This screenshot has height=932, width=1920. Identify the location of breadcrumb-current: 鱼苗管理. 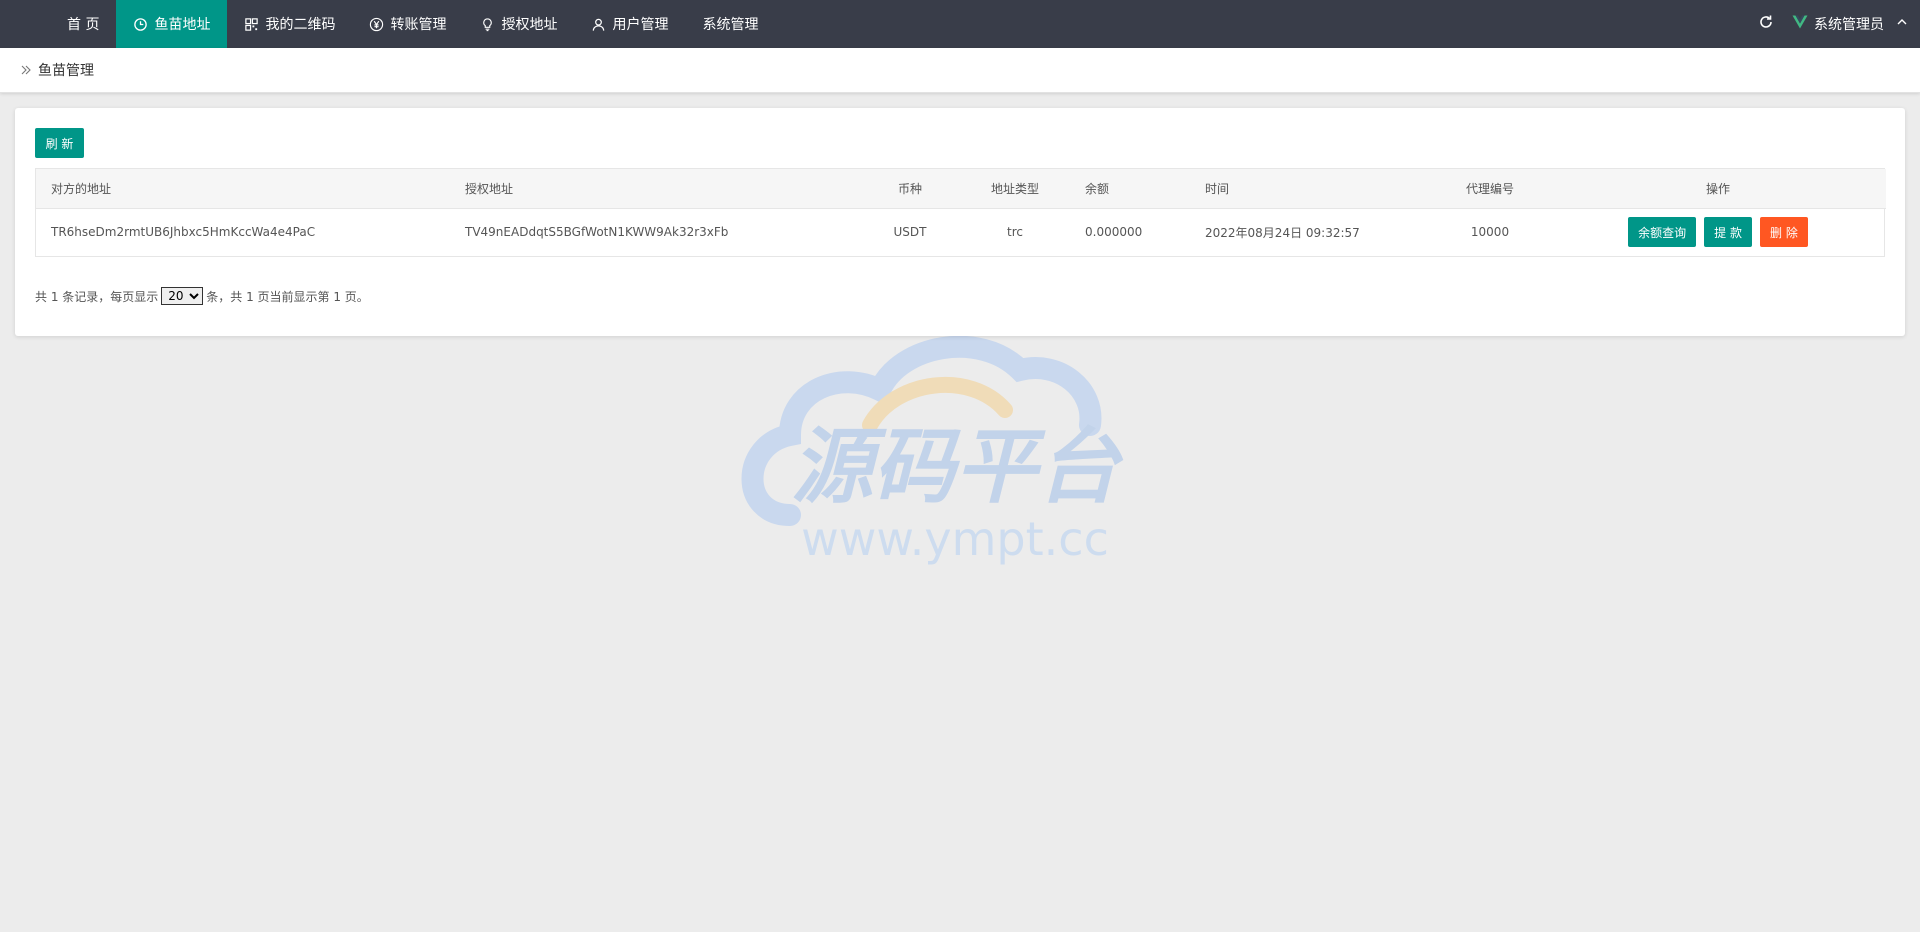
(66, 71).